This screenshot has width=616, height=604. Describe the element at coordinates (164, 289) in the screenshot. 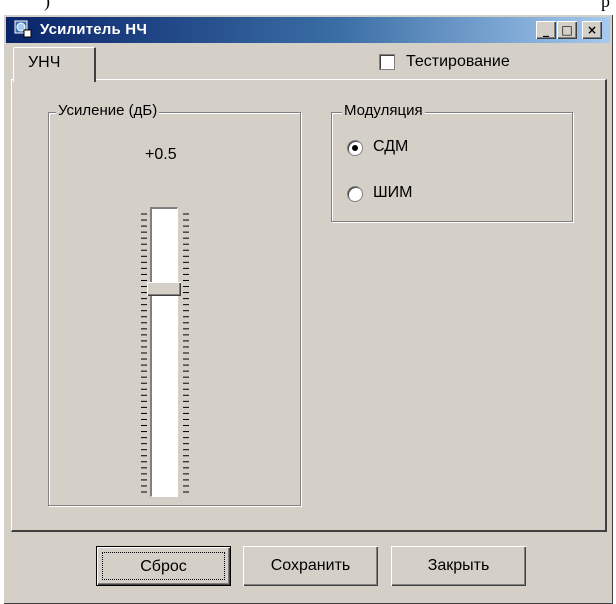

I see `gain-slider-thumb` at that location.